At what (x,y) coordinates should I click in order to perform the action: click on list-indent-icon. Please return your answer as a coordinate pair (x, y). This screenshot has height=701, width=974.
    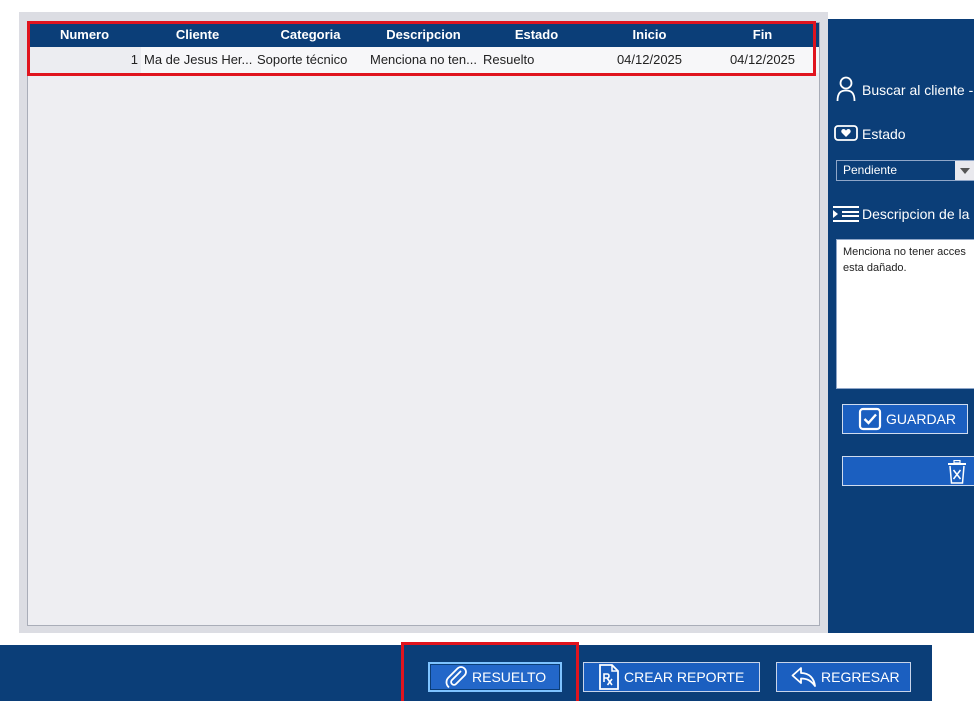
    Looking at the image, I should click on (846, 214).